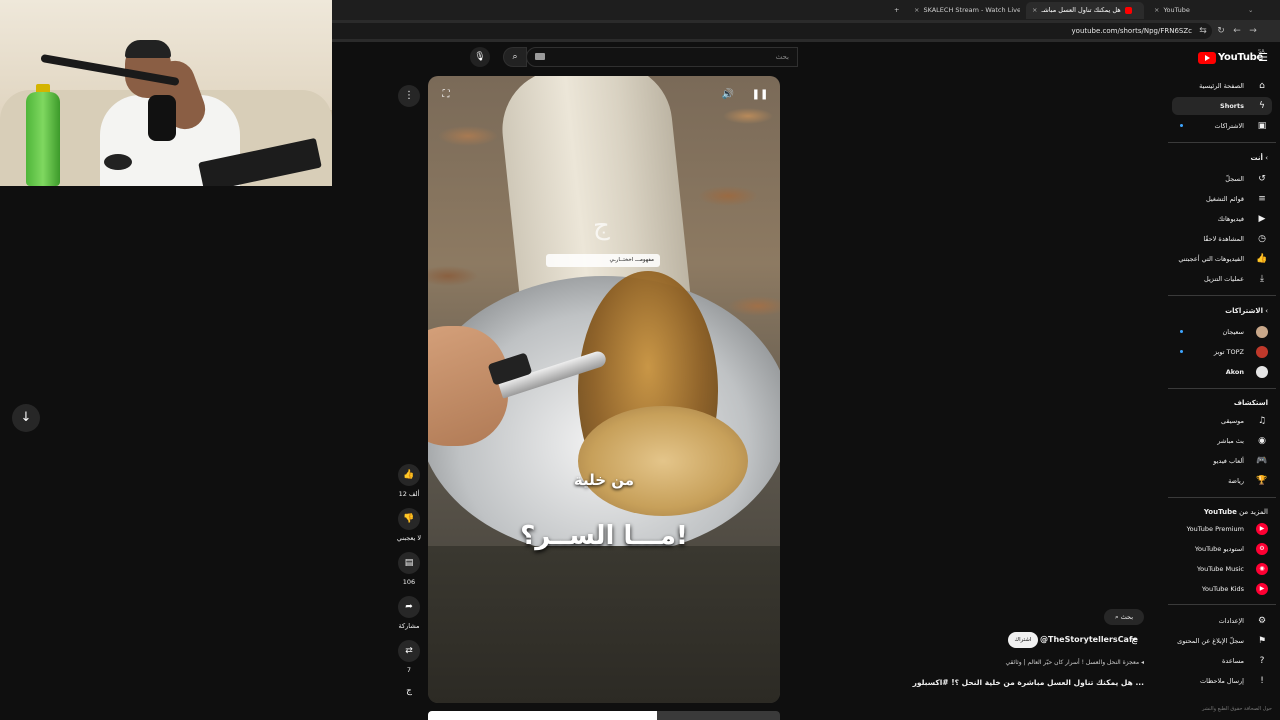 This screenshot has height=720, width=1280. I want to click on video-progress-fill, so click(542, 715).